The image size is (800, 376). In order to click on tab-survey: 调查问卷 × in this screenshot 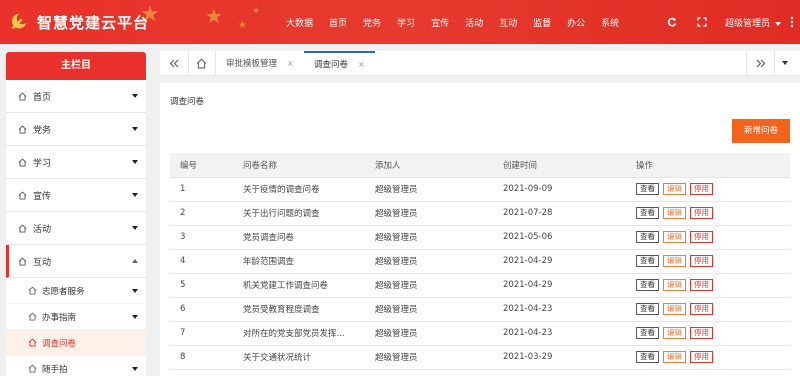, I will do `click(339, 63)`.